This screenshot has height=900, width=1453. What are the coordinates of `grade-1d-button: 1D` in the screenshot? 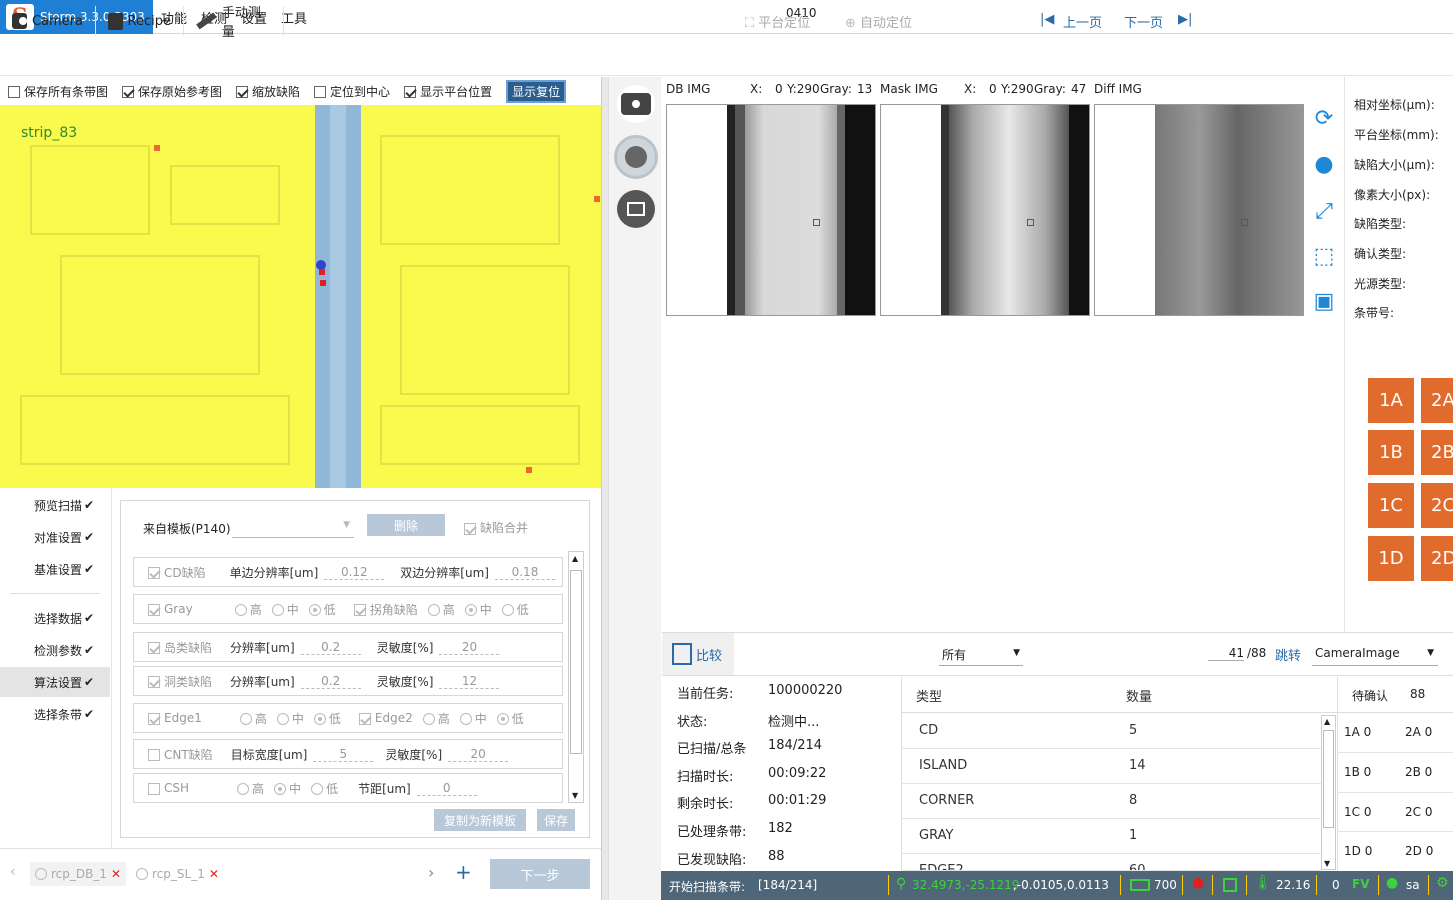 It's located at (1391, 558).